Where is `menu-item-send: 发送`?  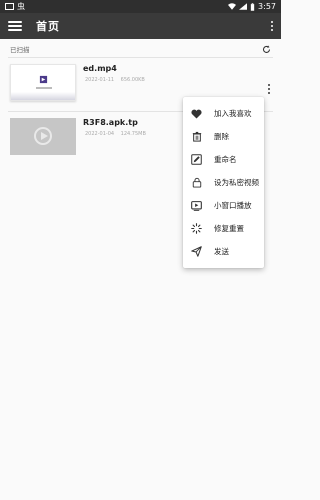
menu-item-send: 发送 is located at coordinates (223, 251).